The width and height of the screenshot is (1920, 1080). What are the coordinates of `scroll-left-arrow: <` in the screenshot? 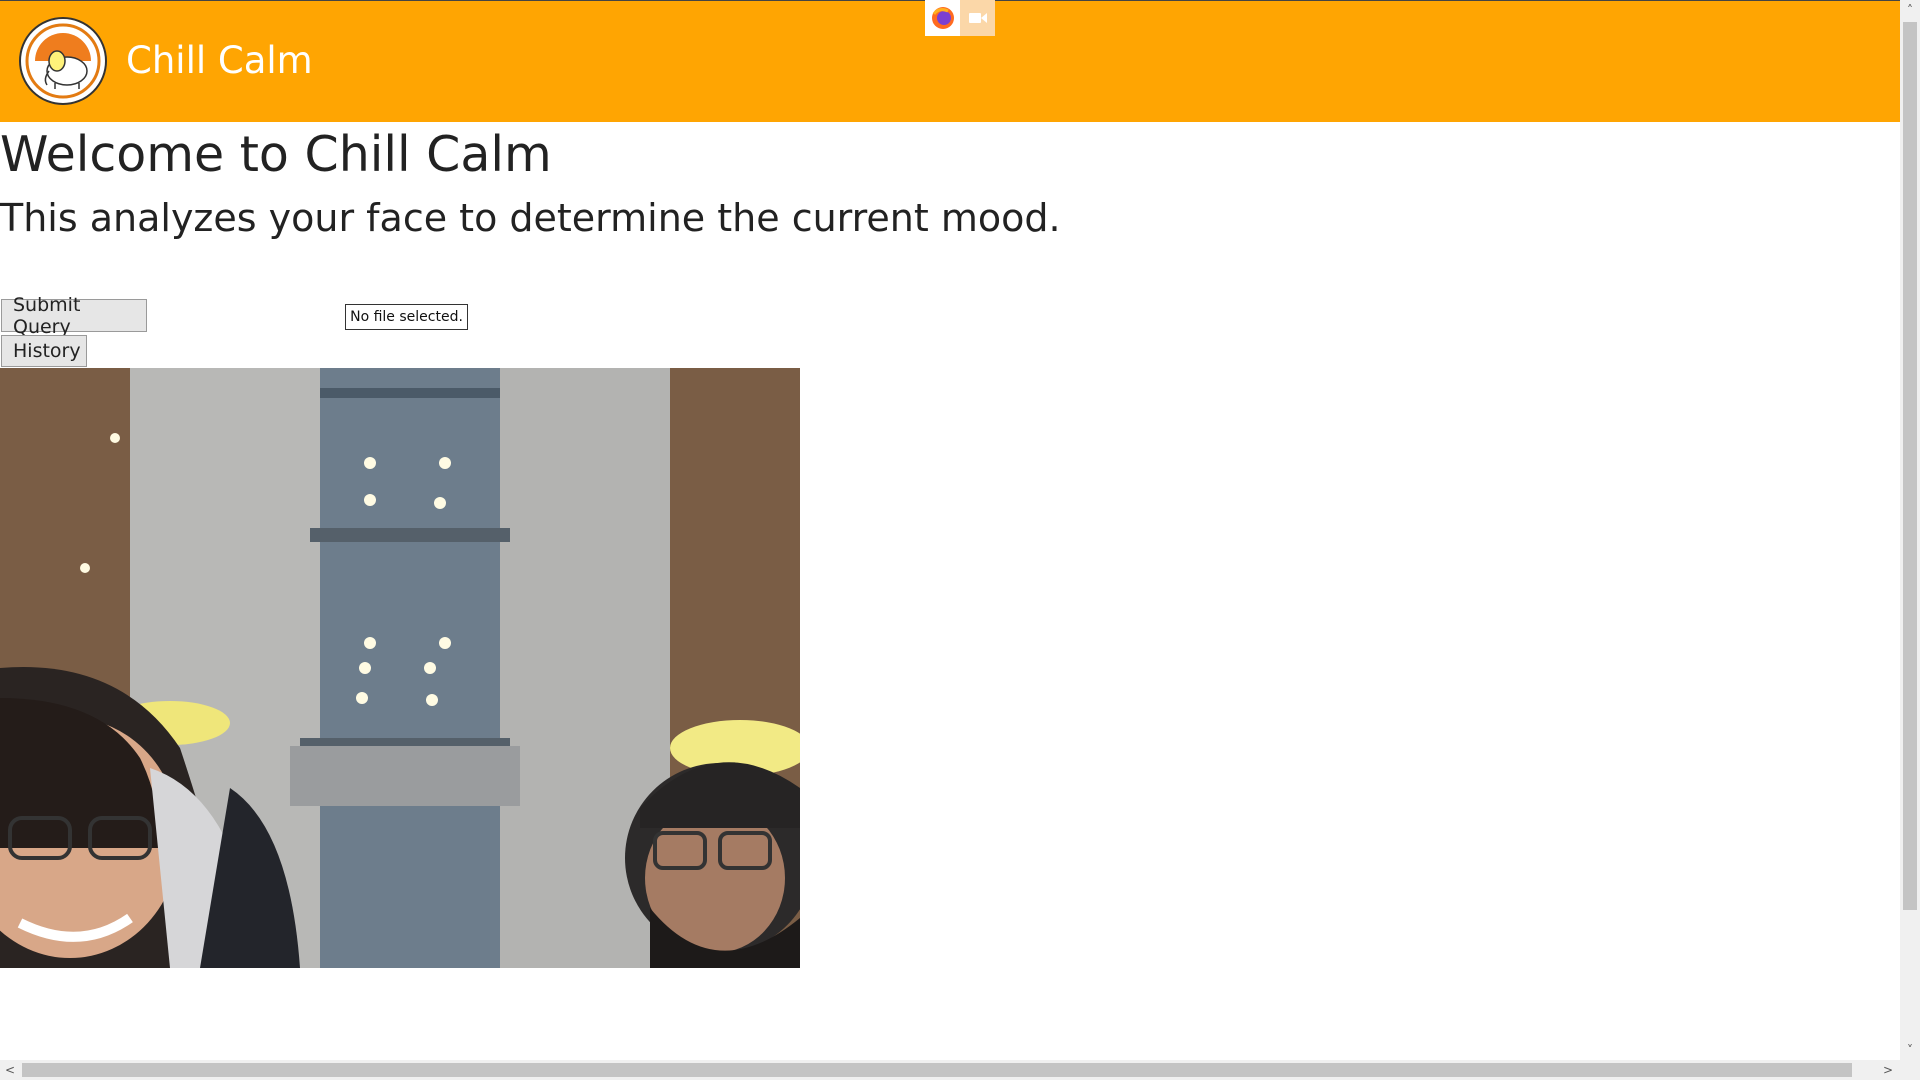 It's located at (10, 1070).